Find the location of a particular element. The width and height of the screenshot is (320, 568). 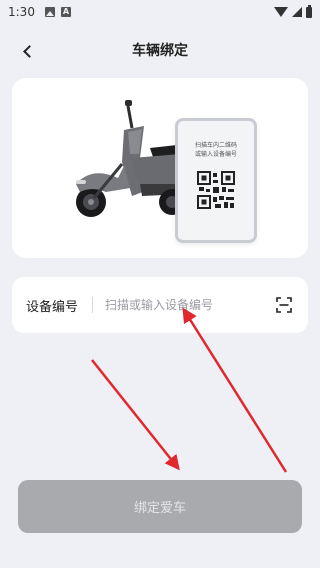

annotation-arrow-to-input is located at coordinates (235, 390).